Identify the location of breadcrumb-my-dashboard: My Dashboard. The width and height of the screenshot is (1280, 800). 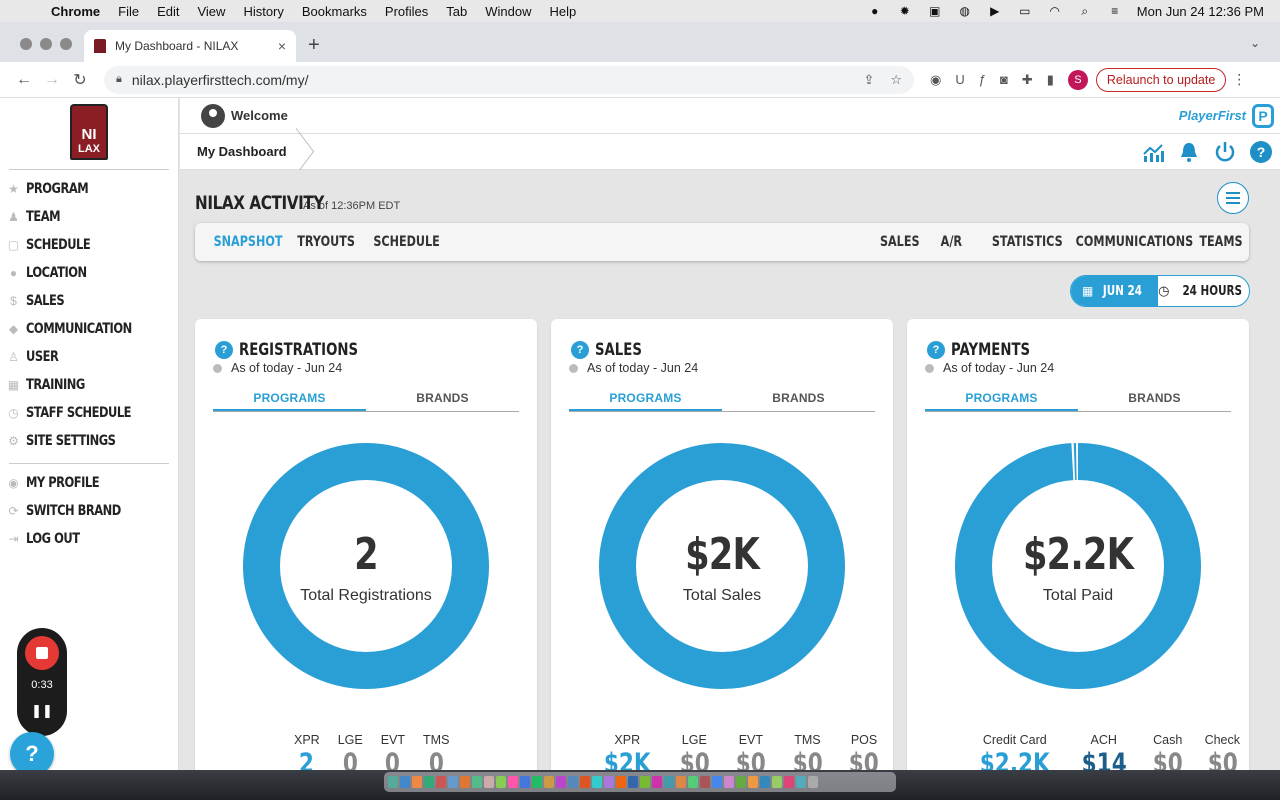
(246, 152).